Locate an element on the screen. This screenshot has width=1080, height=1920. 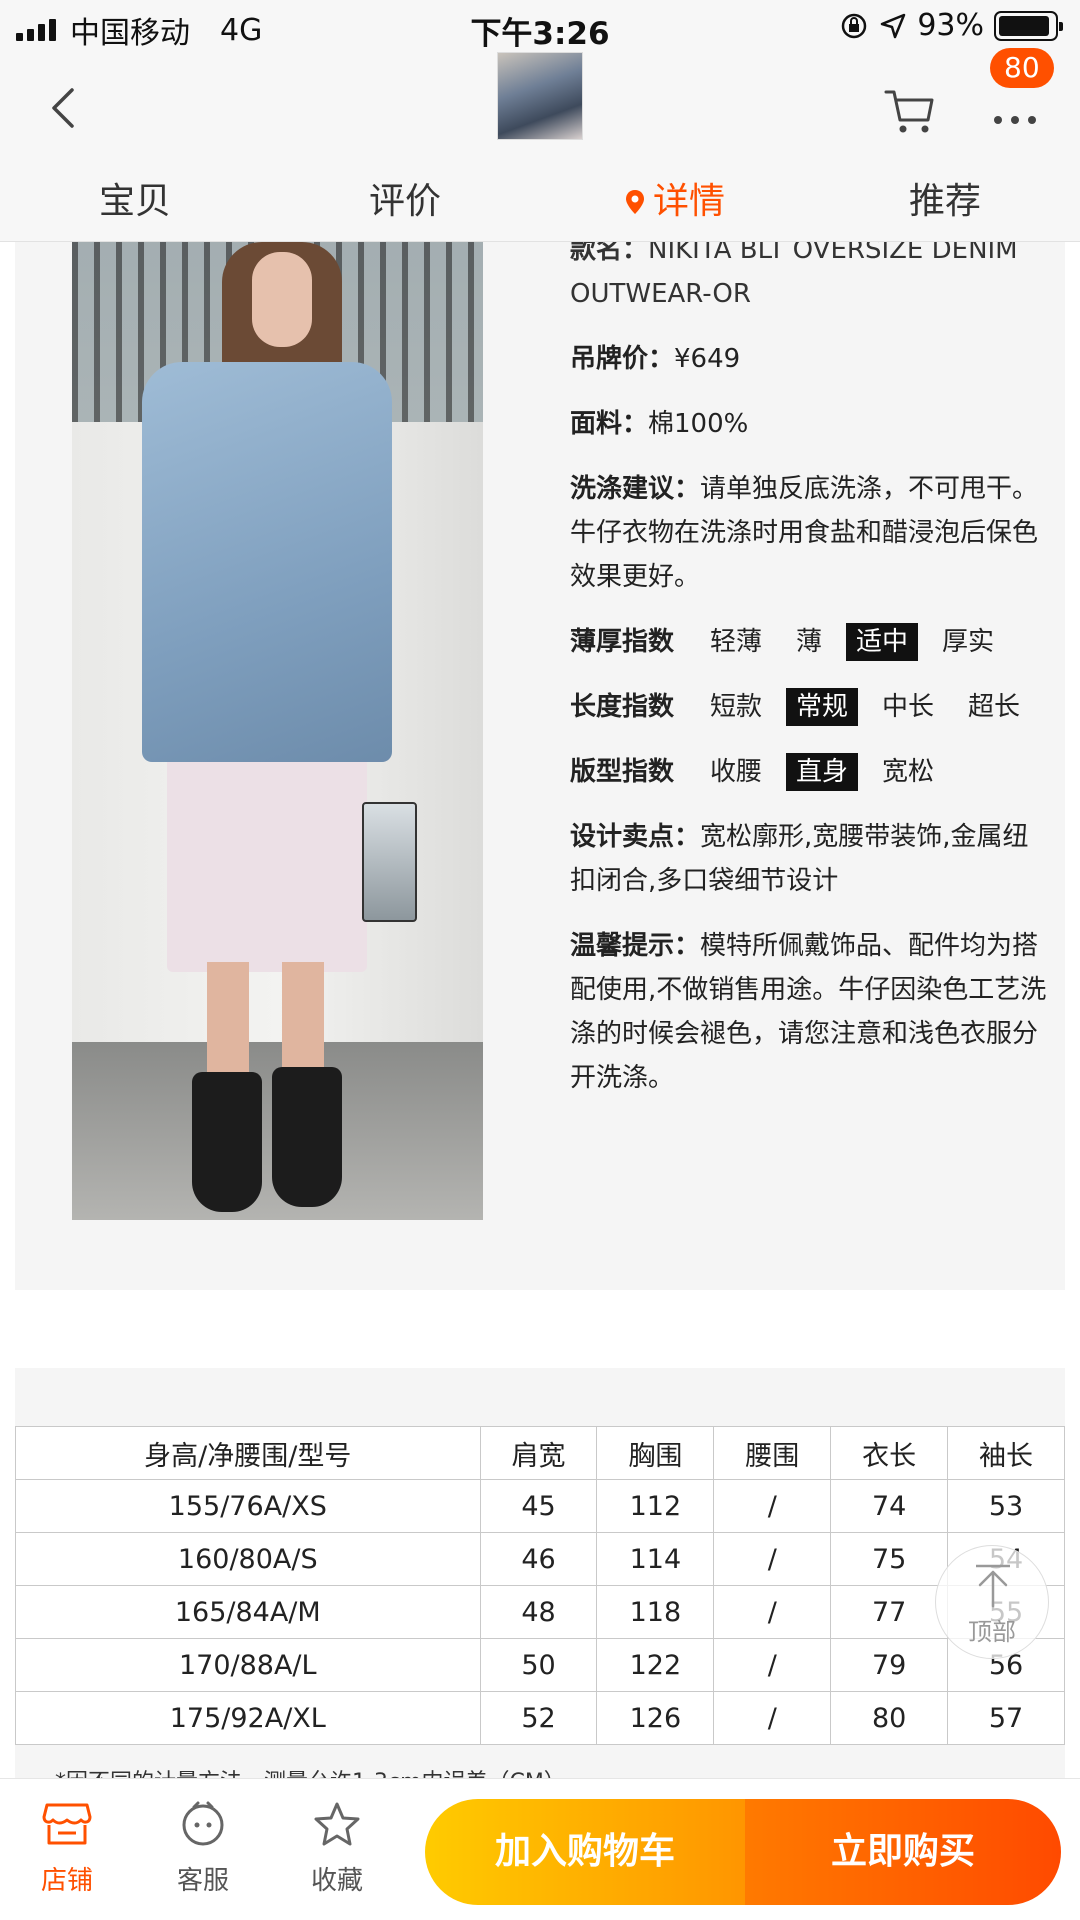
thickness-index-label: 薄厚指数 is located at coordinates (622, 642).